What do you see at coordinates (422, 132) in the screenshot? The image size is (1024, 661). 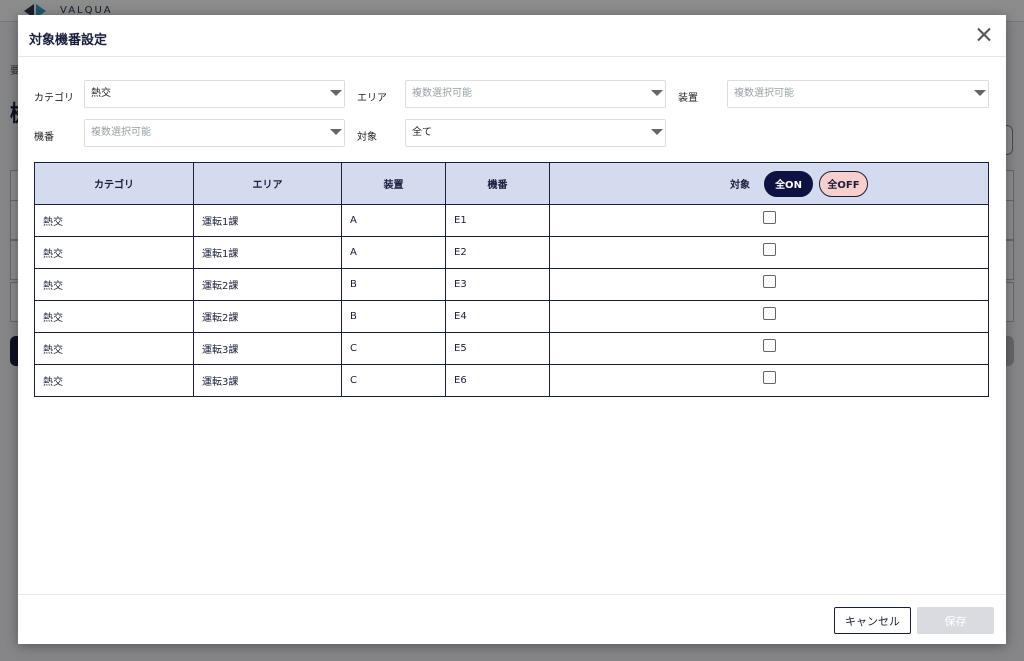 I see `target-select-value: 全て` at bounding box center [422, 132].